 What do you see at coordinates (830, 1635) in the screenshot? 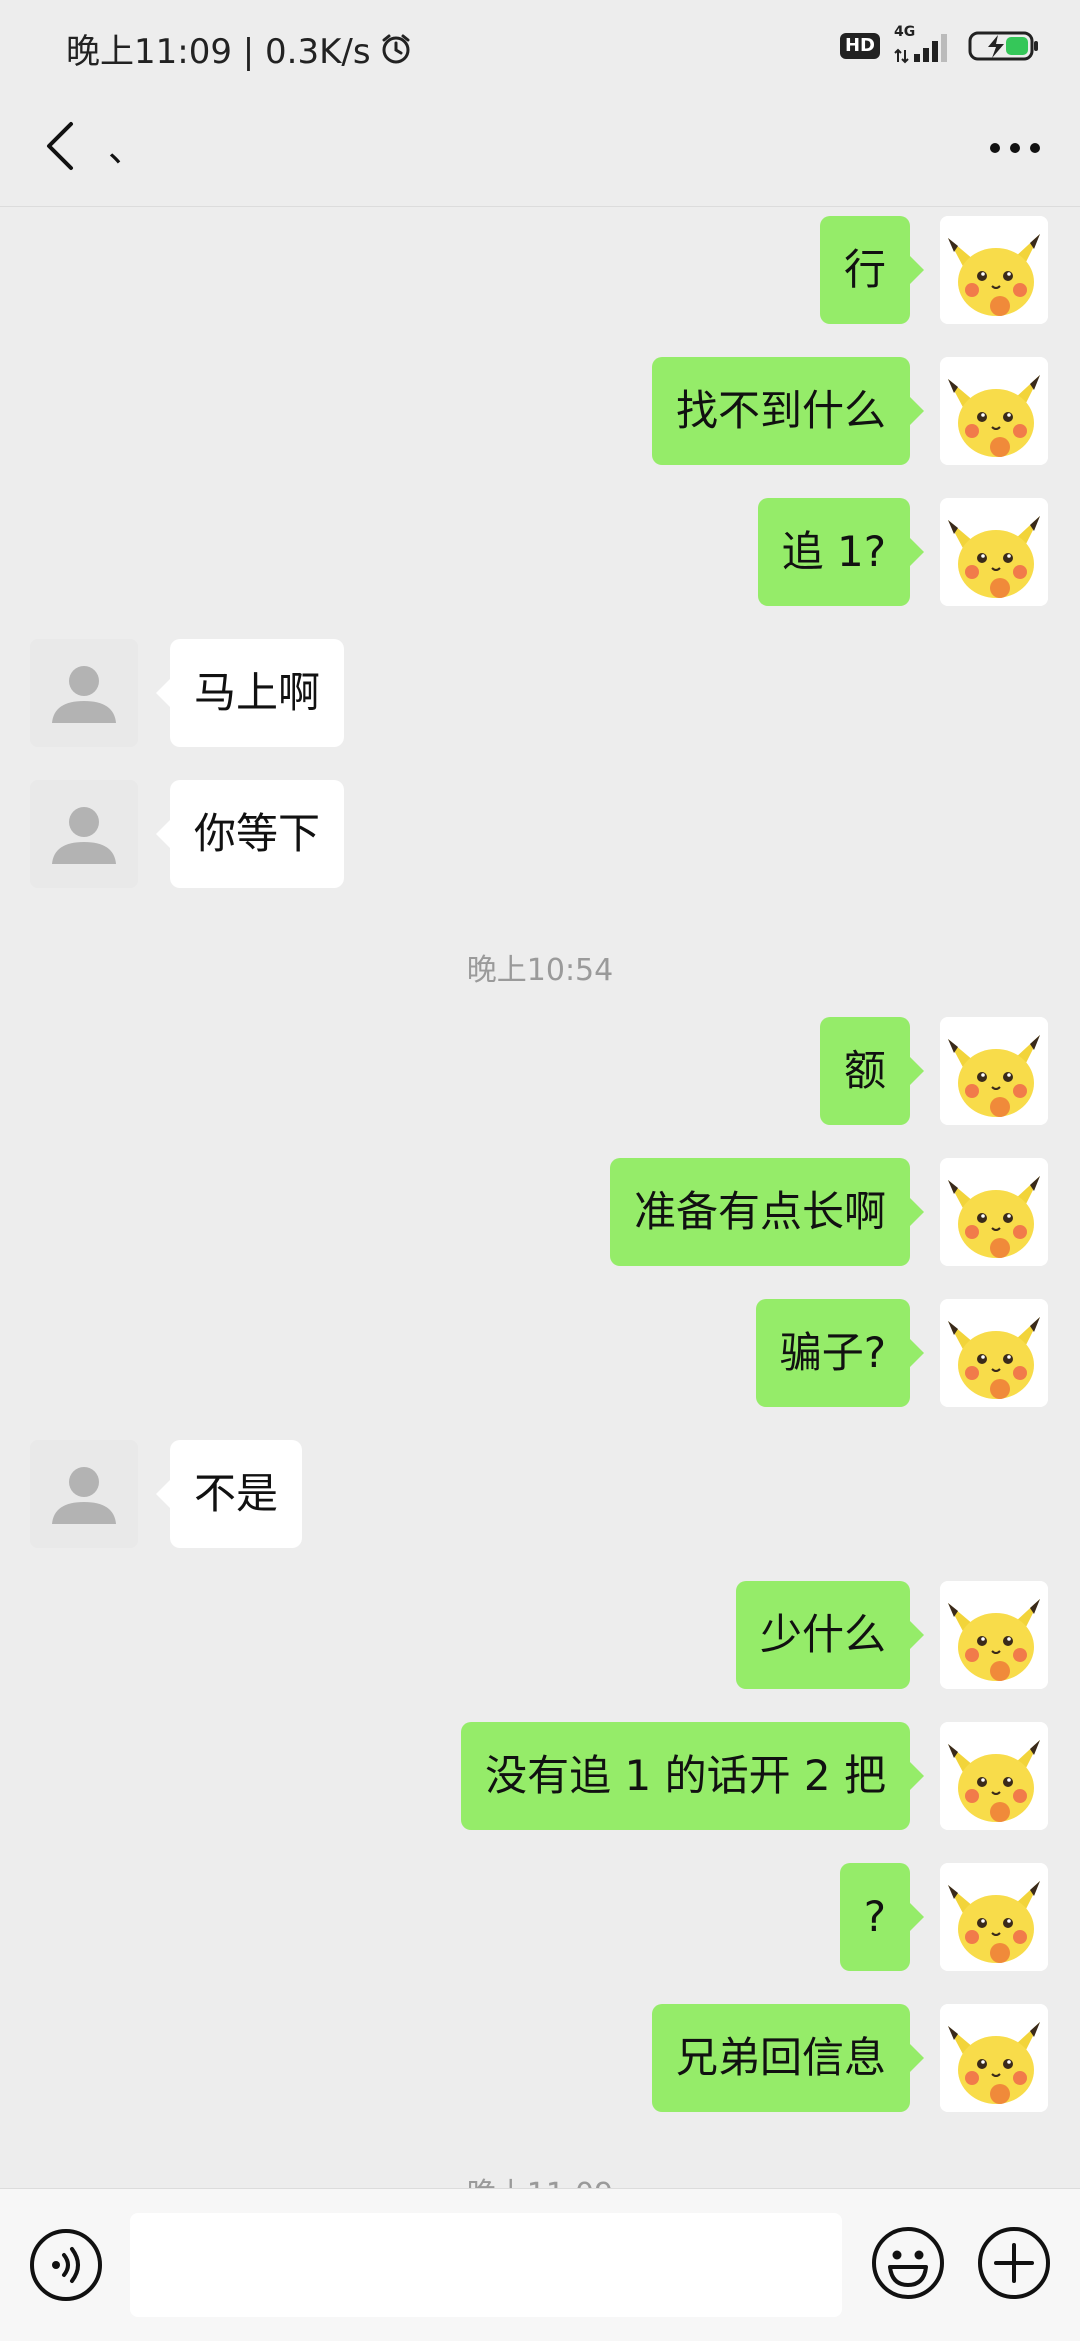
I see `sent-message-bubble: 少什么` at bounding box center [830, 1635].